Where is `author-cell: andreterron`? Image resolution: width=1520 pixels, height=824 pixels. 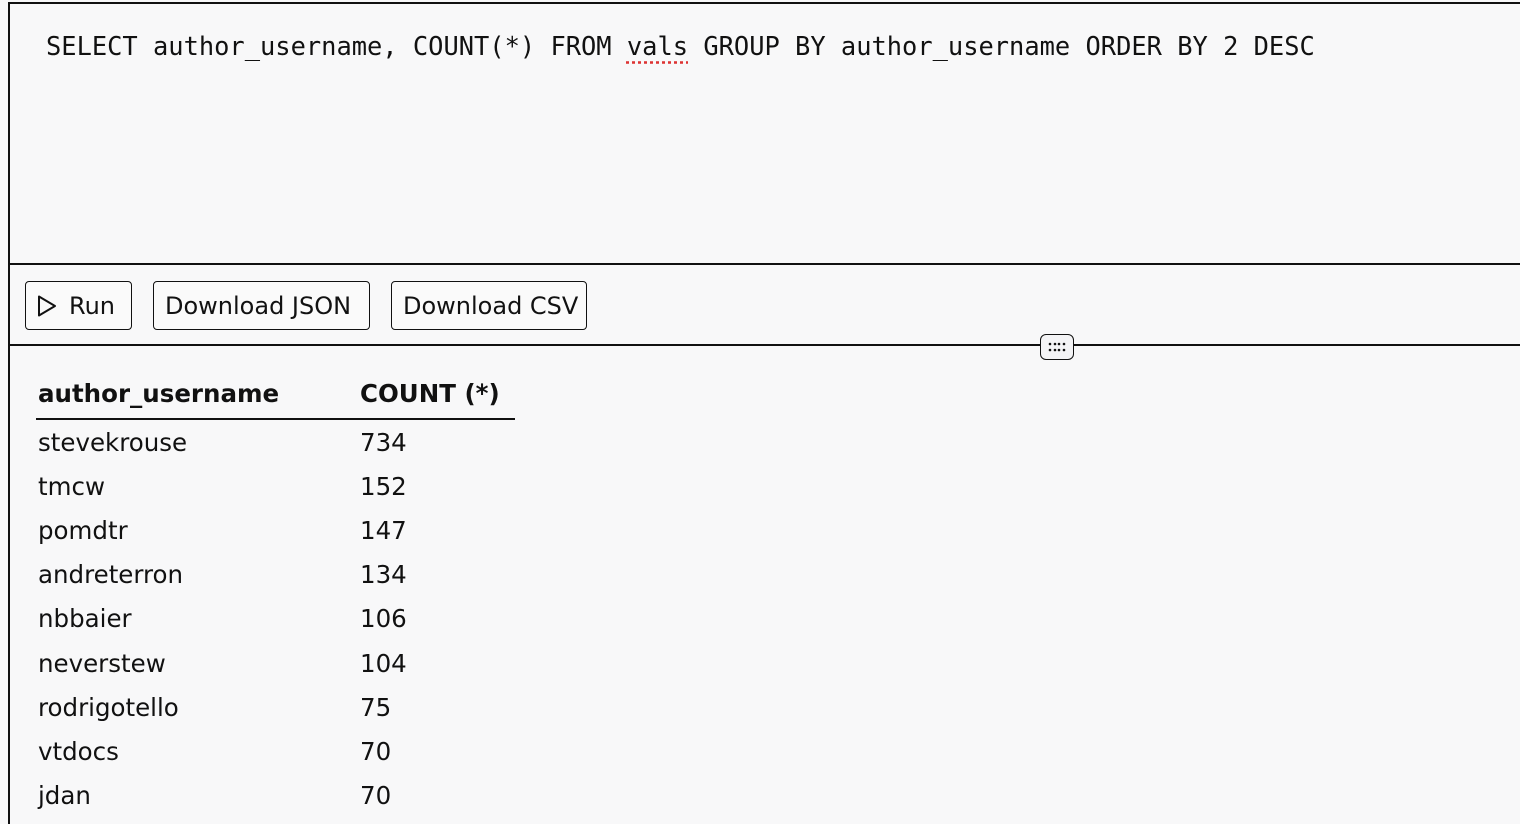
author-cell: andreterron is located at coordinates (111, 575).